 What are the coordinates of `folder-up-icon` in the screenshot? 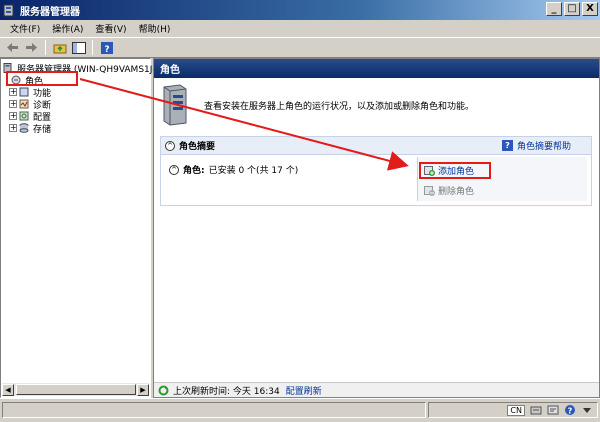 It's located at (59, 48).